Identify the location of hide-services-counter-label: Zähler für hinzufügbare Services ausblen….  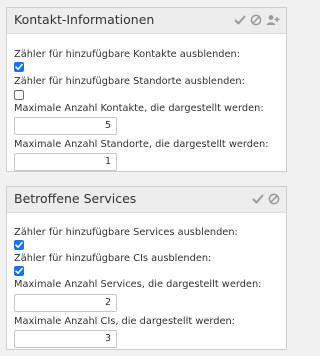
(126, 232).